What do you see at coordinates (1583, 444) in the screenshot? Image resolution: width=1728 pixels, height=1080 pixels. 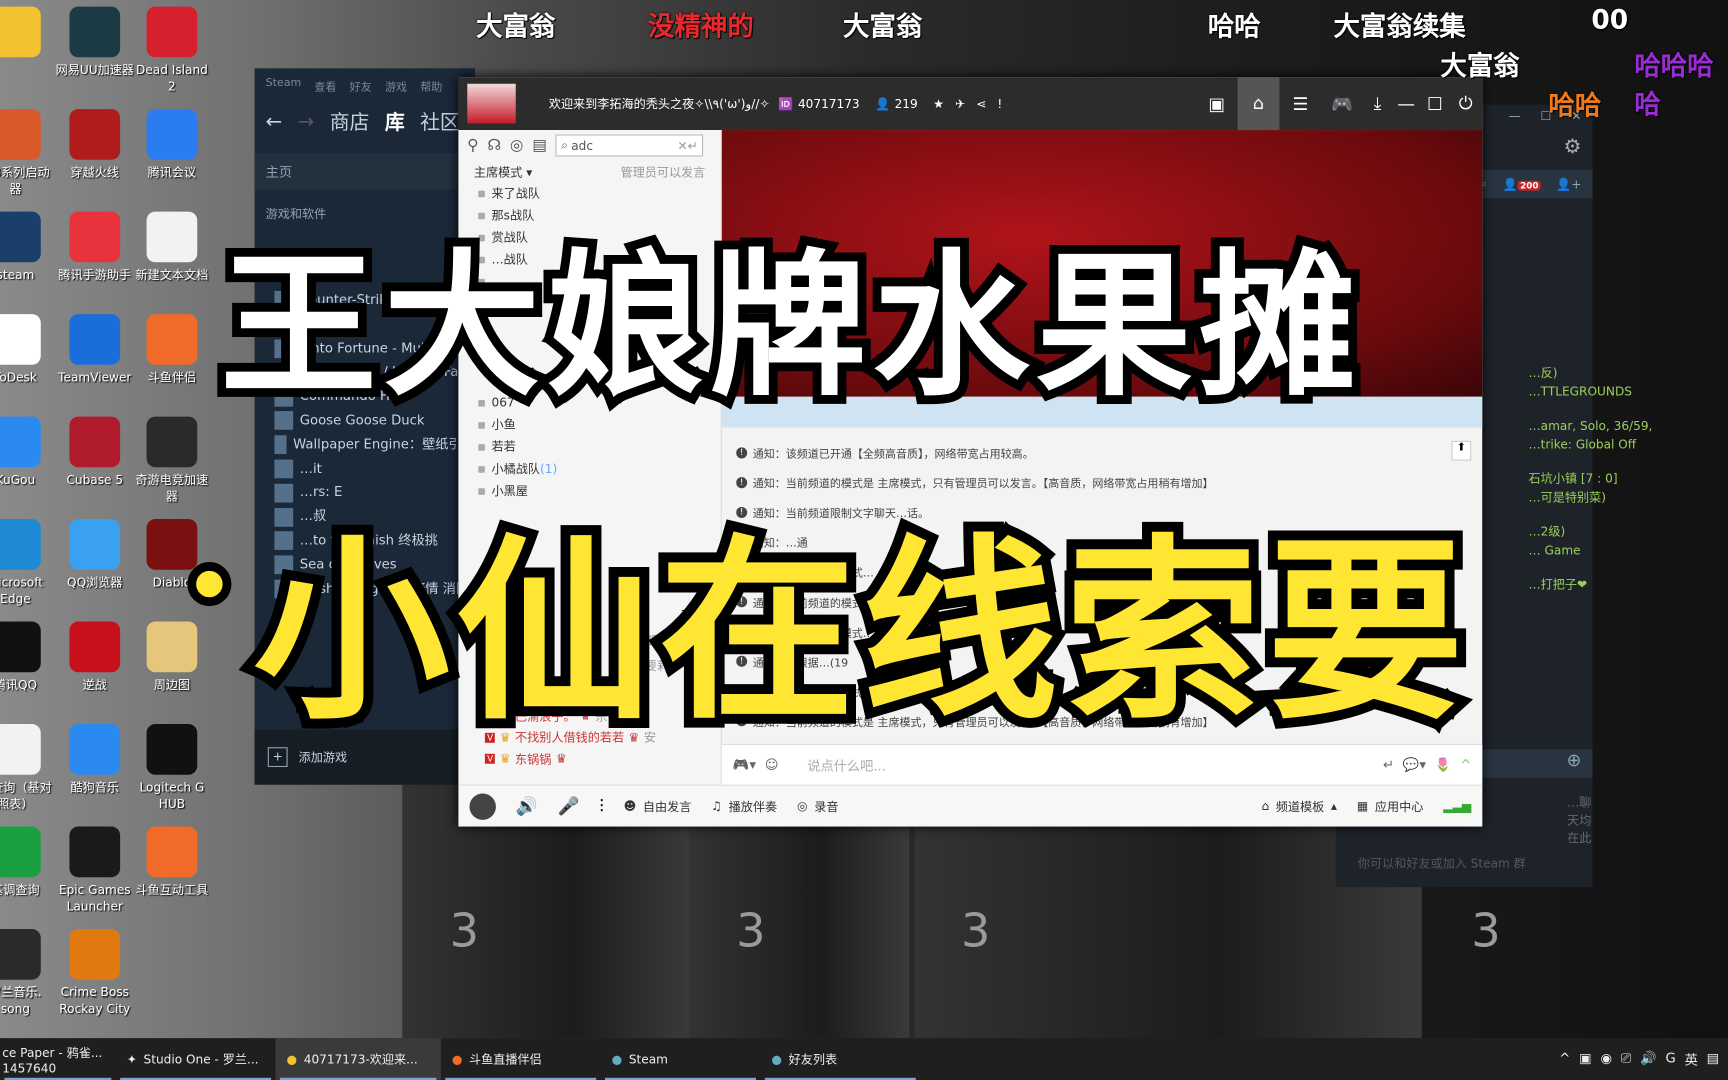 I see `friend-entry: …trike: Global Off` at bounding box center [1583, 444].